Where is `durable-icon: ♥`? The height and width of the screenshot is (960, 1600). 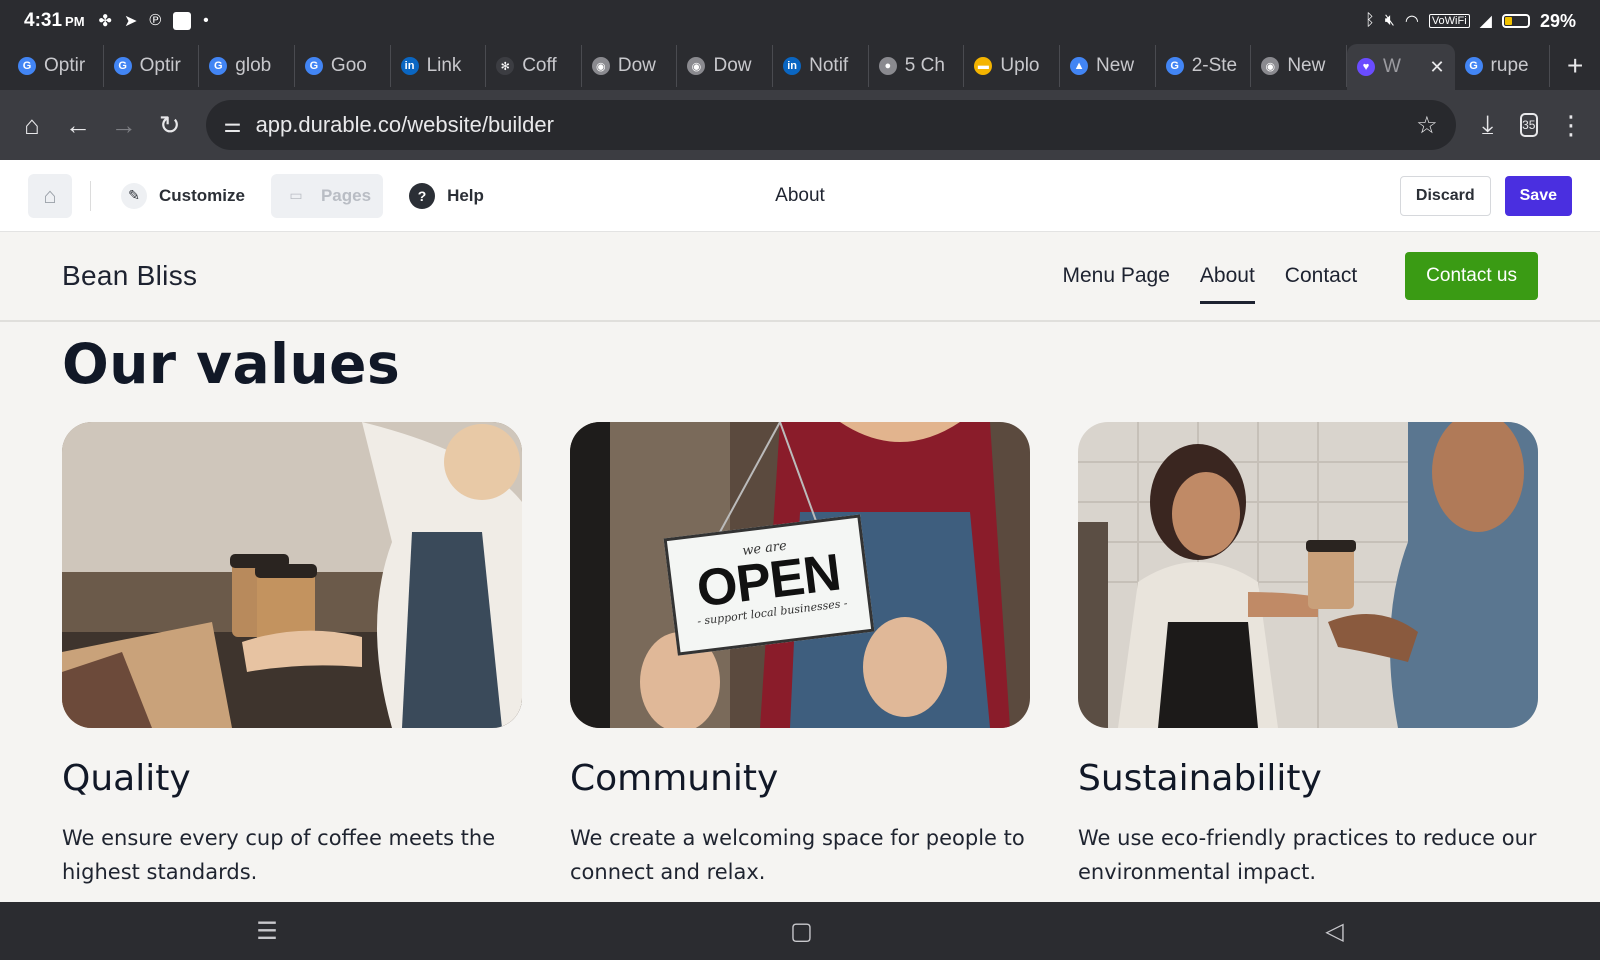 durable-icon: ♥ is located at coordinates (1365, 67).